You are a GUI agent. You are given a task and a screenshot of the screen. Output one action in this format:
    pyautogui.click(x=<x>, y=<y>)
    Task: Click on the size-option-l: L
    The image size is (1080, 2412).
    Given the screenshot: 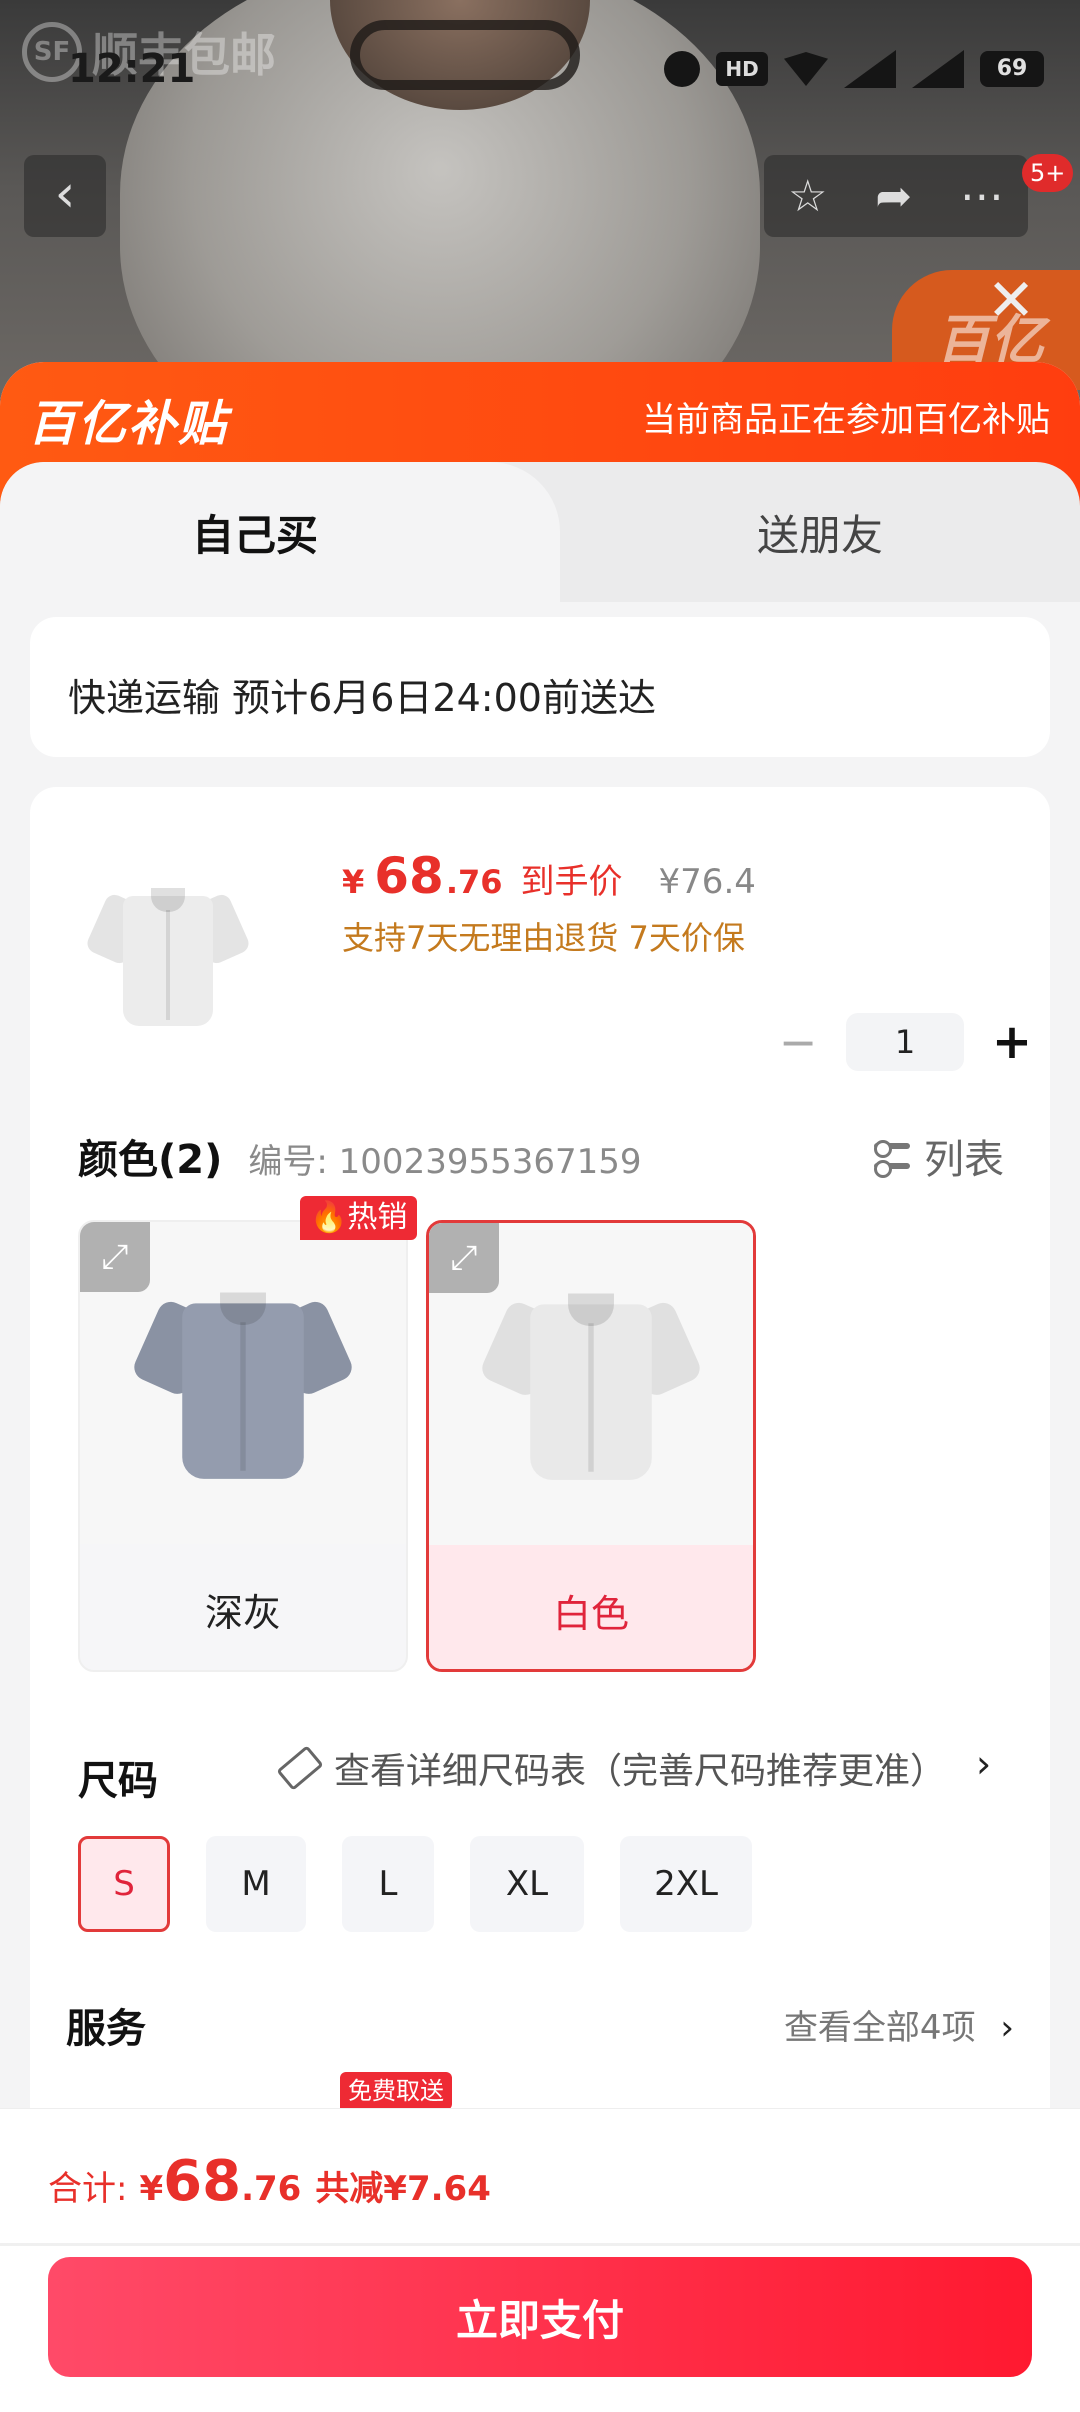 What is the action you would take?
    pyautogui.click(x=388, y=1884)
    